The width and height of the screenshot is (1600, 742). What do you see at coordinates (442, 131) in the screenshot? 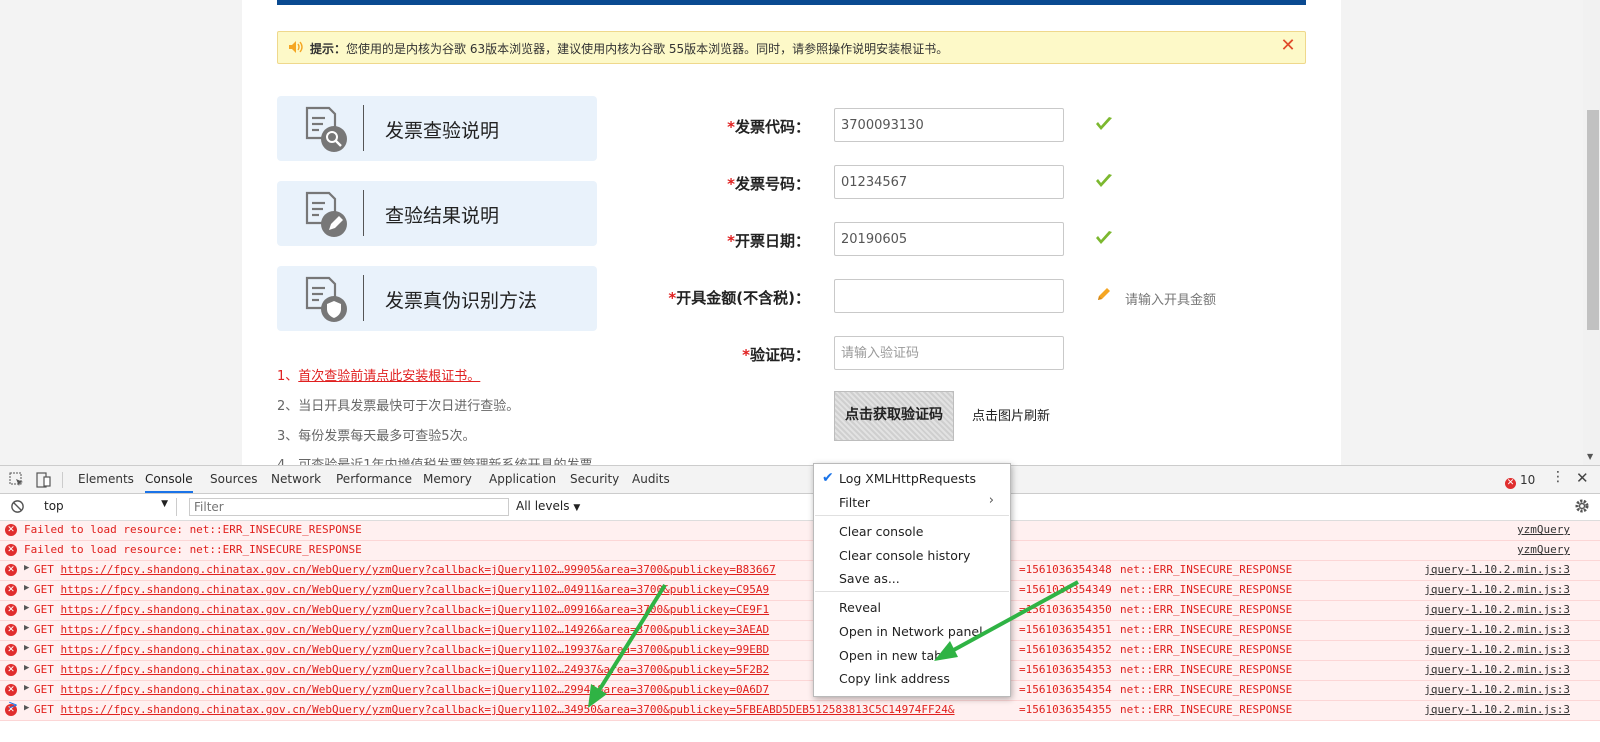
I see `card-label: 发票查验说明` at bounding box center [442, 131].